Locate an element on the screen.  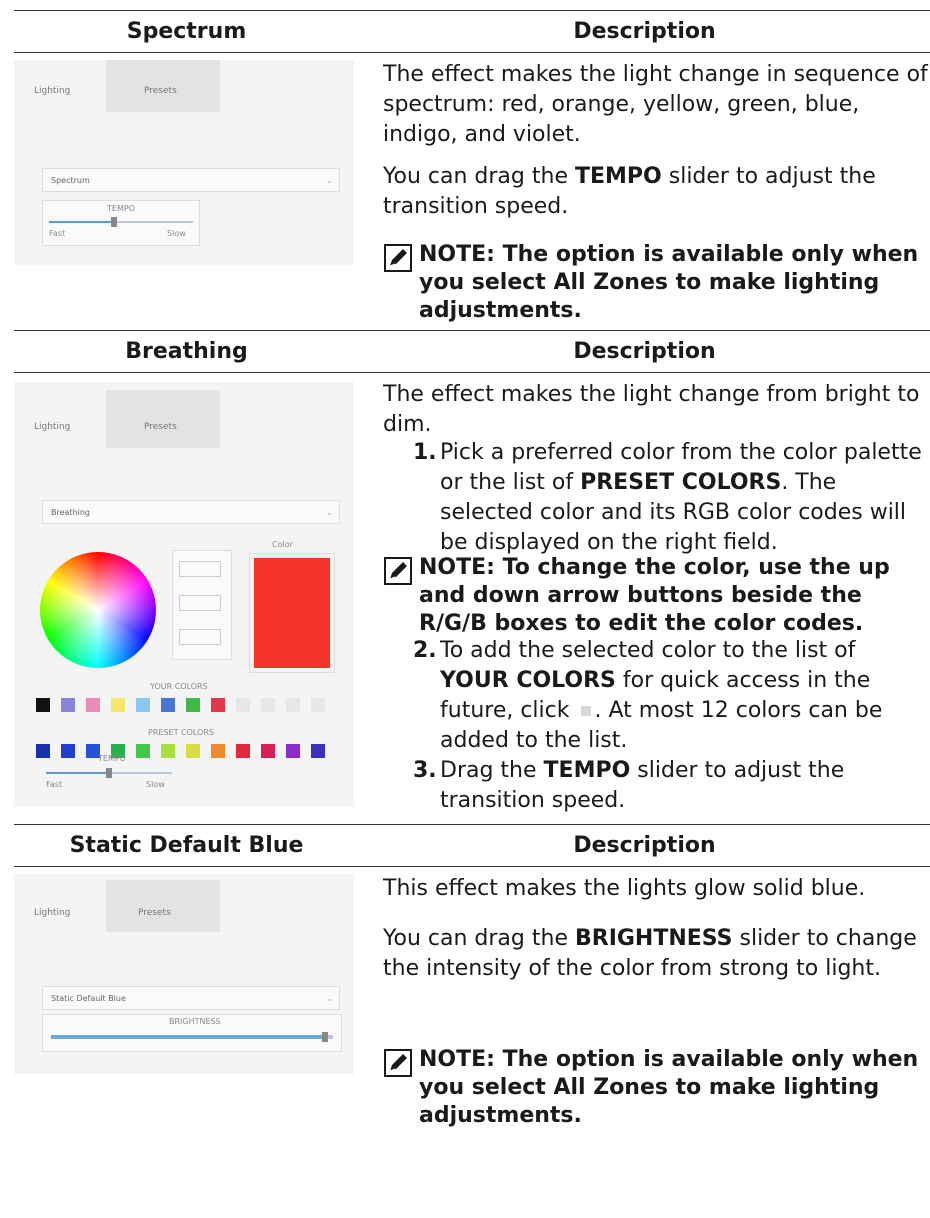
step-number: 3. is located at coordinates (425, 770).